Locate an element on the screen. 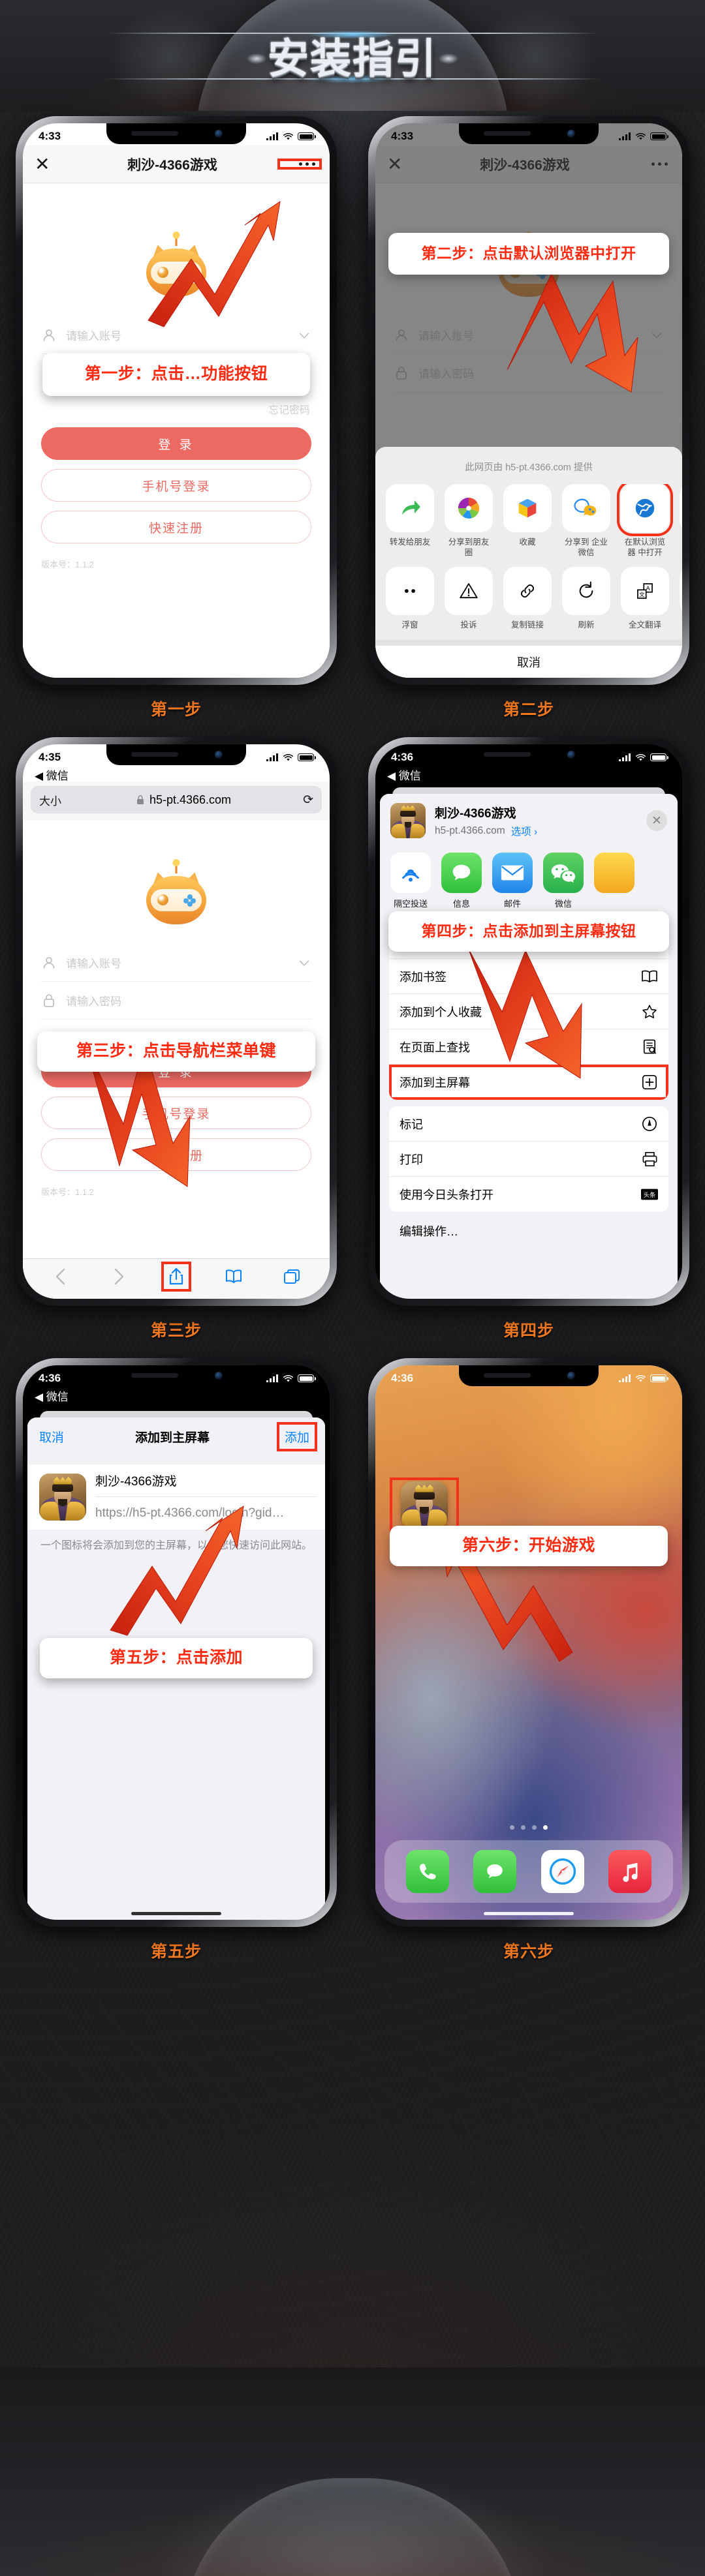 The height and width of the screenshot is (2576, 705). step-caption-1: 第一步 is located at coordinates (176, 710).